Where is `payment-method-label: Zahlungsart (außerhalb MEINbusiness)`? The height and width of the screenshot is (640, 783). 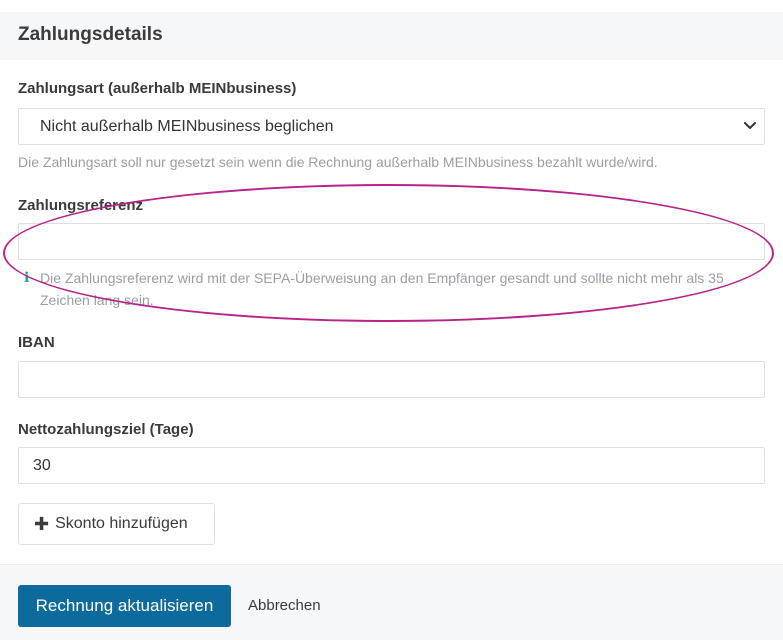
payment-method-label: Zahlungsart (außerhalb MEINbusiness) is located at coordinates (157, 88).